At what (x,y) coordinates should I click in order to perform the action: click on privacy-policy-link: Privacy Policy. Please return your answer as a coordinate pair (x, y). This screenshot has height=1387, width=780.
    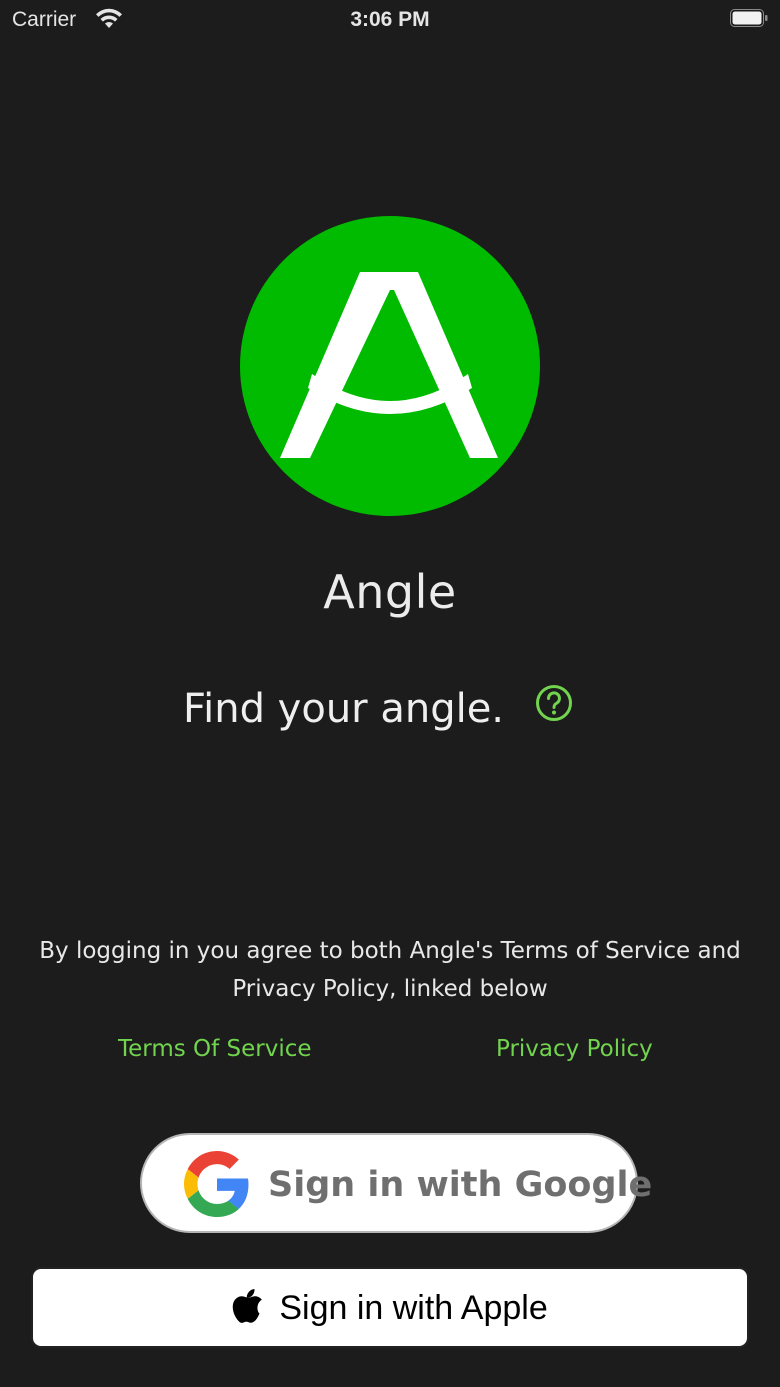
    Looking at the image, I should click on (574, 1049).